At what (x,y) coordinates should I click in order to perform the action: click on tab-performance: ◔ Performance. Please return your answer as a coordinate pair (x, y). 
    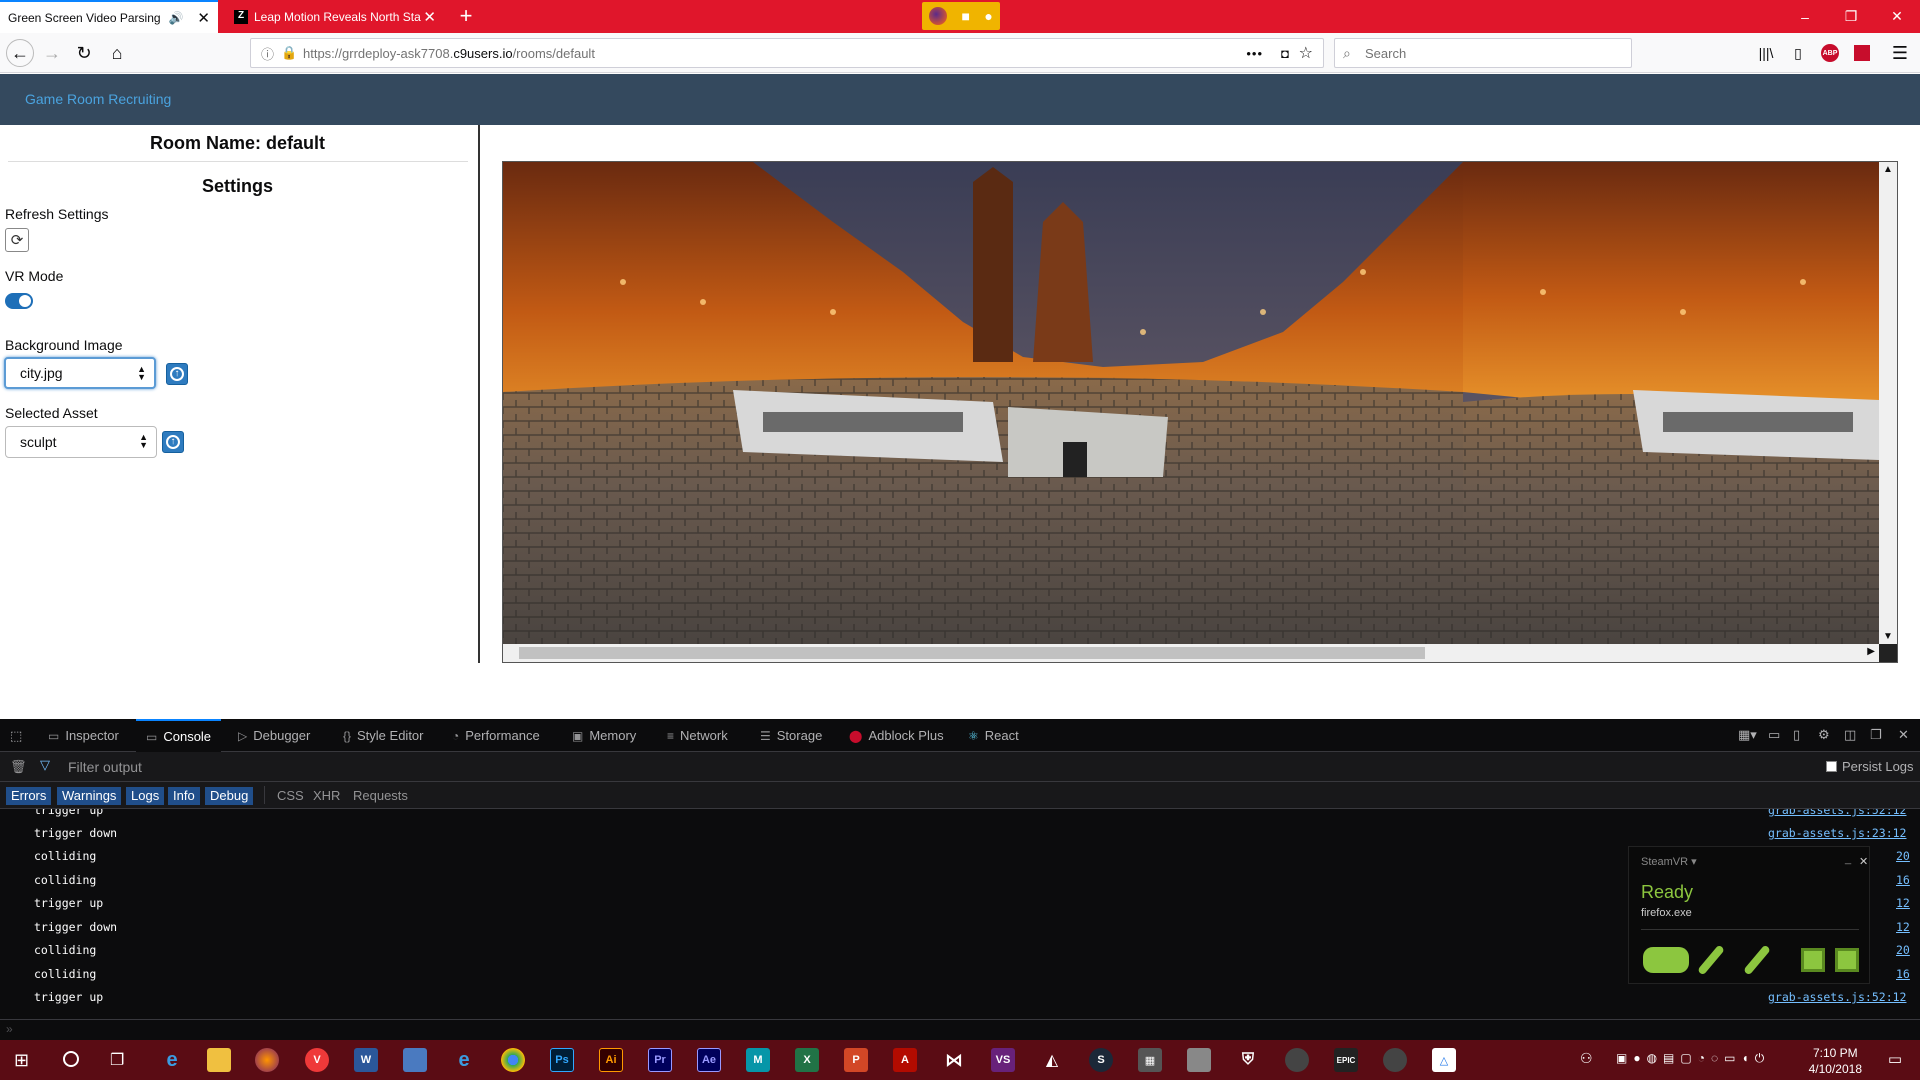
    Looking at the image, I should click on (496, 735).